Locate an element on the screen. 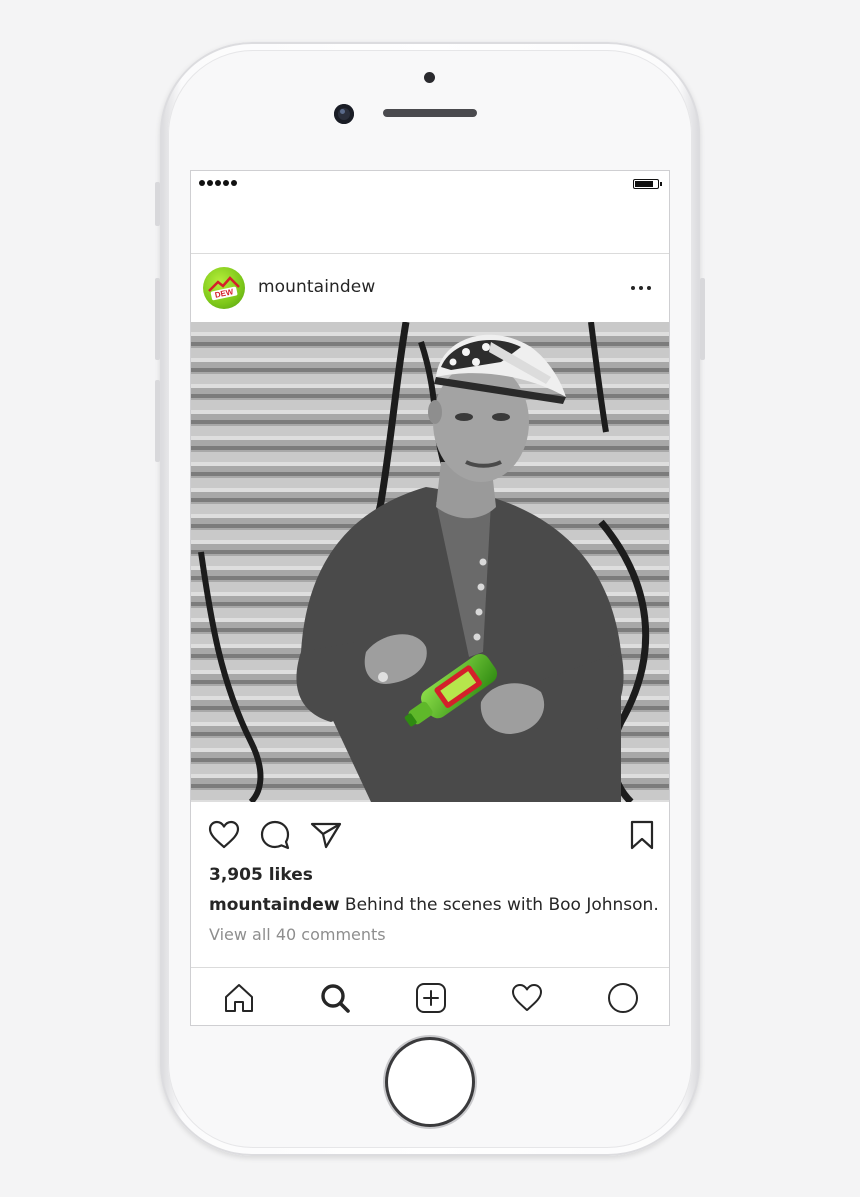 This screenshot has width=860, height=1197. earpiece-speaker is located at coordinates (430, 113).